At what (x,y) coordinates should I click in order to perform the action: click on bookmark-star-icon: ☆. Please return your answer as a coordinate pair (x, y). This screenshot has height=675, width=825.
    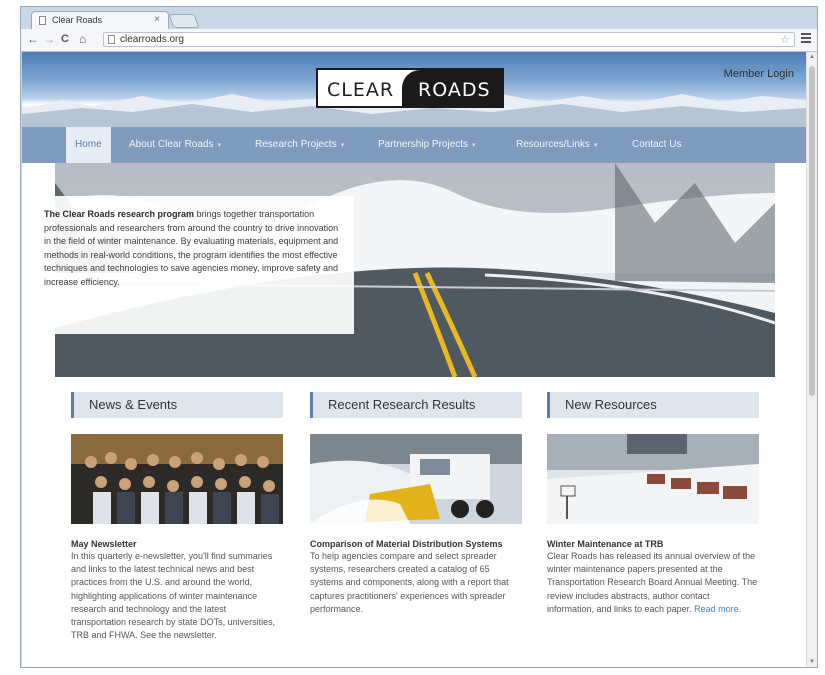
    Looking at the image, I should click on (785, 39).